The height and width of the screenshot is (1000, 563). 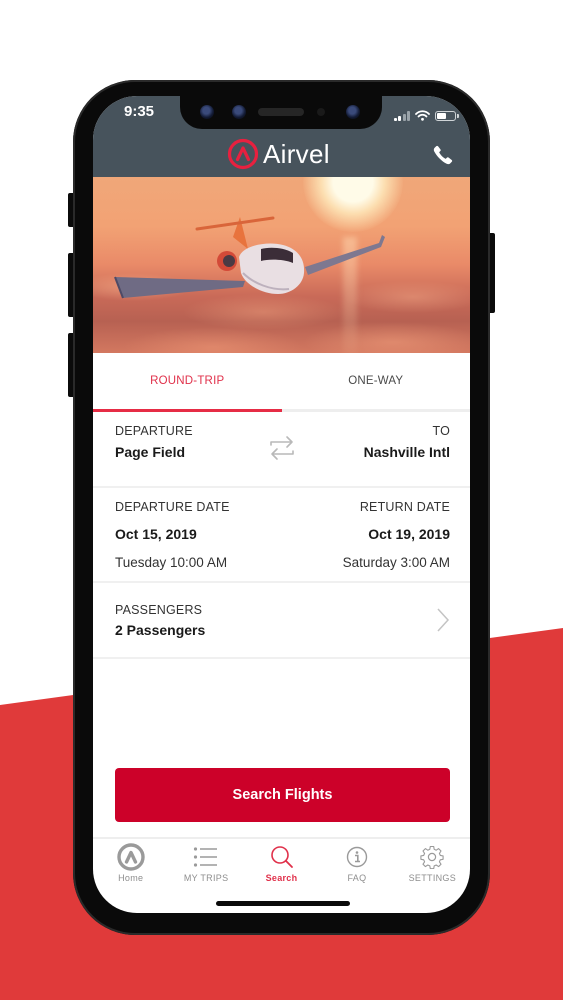 I want to click on return-date-label: RETURN DATE, so click(x=404, y=507).